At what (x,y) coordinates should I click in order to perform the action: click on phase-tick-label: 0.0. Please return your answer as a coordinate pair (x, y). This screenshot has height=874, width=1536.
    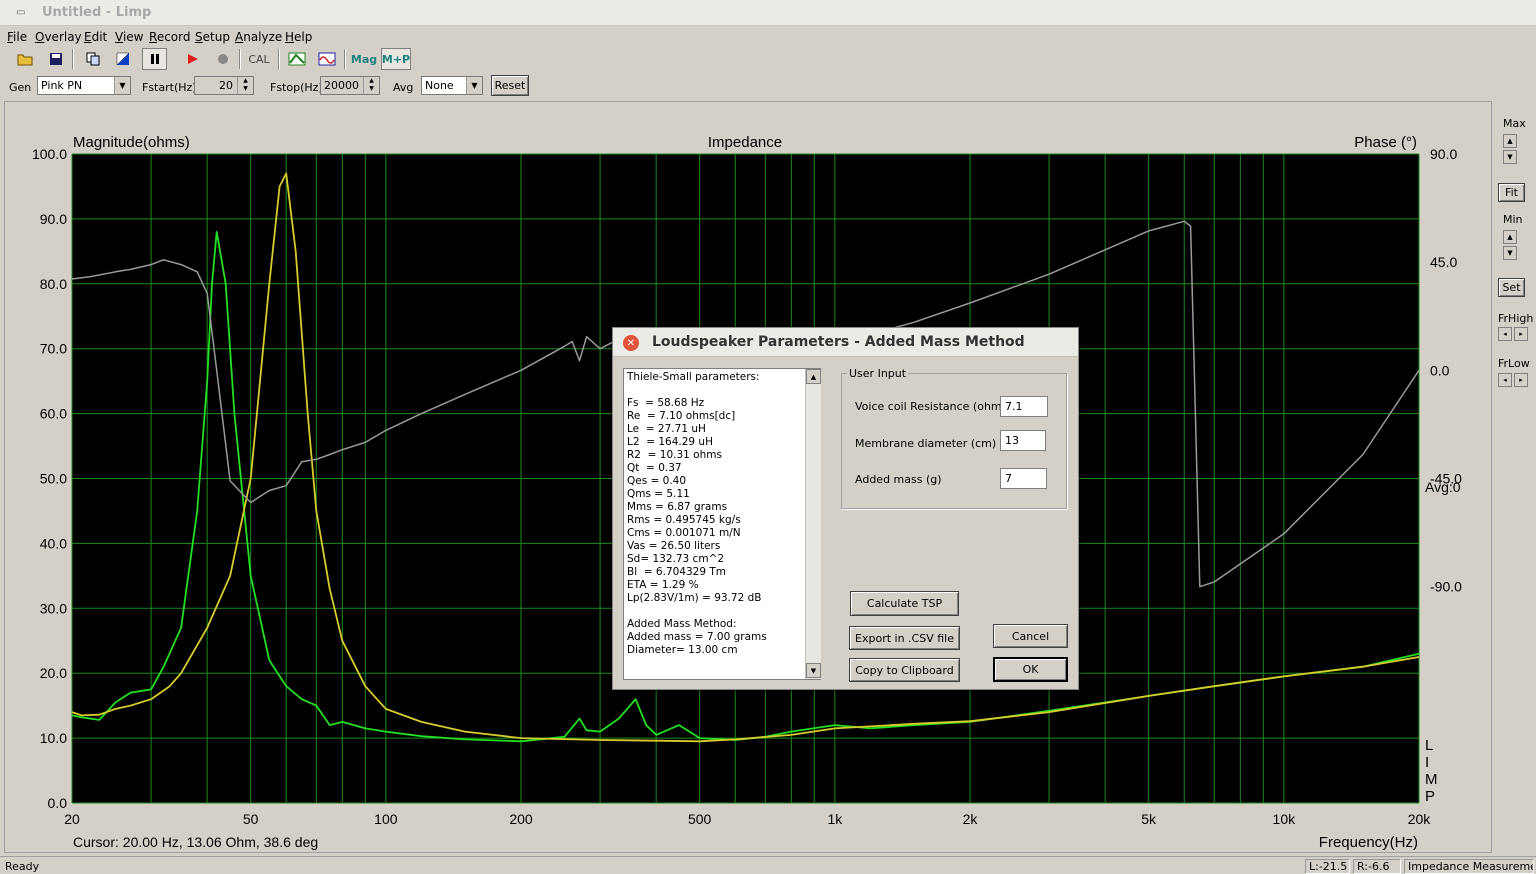
    Looking at the image, I should click on (1440, 370).